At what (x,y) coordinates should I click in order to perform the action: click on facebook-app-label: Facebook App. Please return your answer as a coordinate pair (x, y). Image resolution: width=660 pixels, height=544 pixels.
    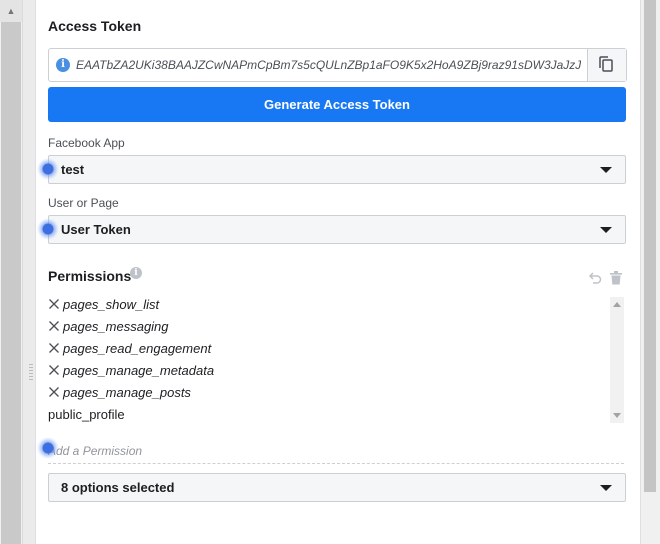
    Looking at the image, I should click on (86, 143).